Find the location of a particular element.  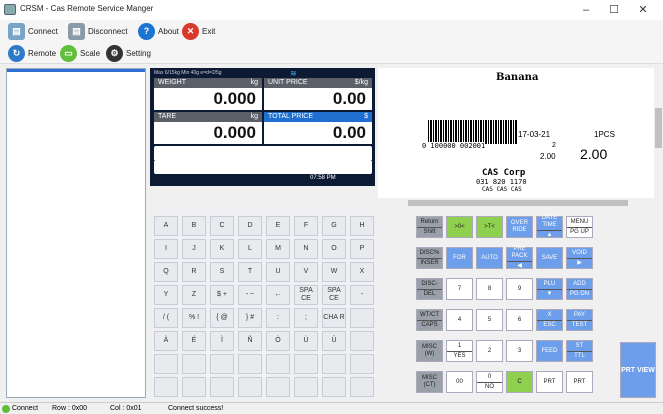

fkey-5-4: PRT is located at coordinates (549, 382).